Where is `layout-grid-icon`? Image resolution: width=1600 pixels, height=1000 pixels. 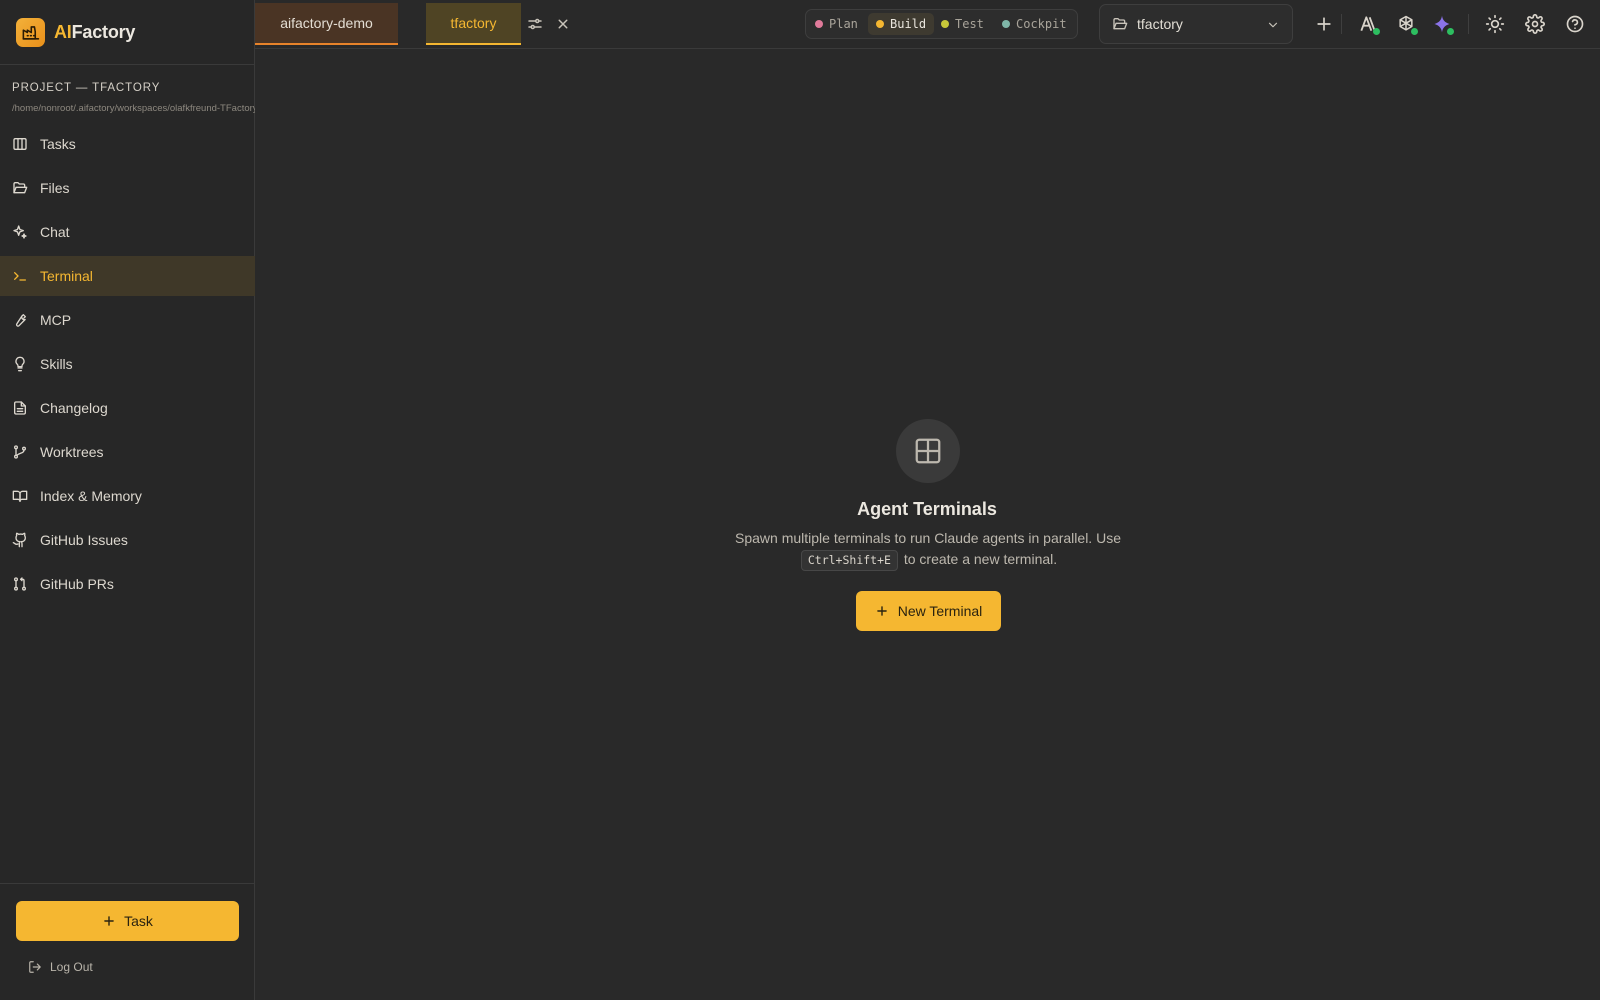
layout-grid-icon is located at coordinates (928, 451).